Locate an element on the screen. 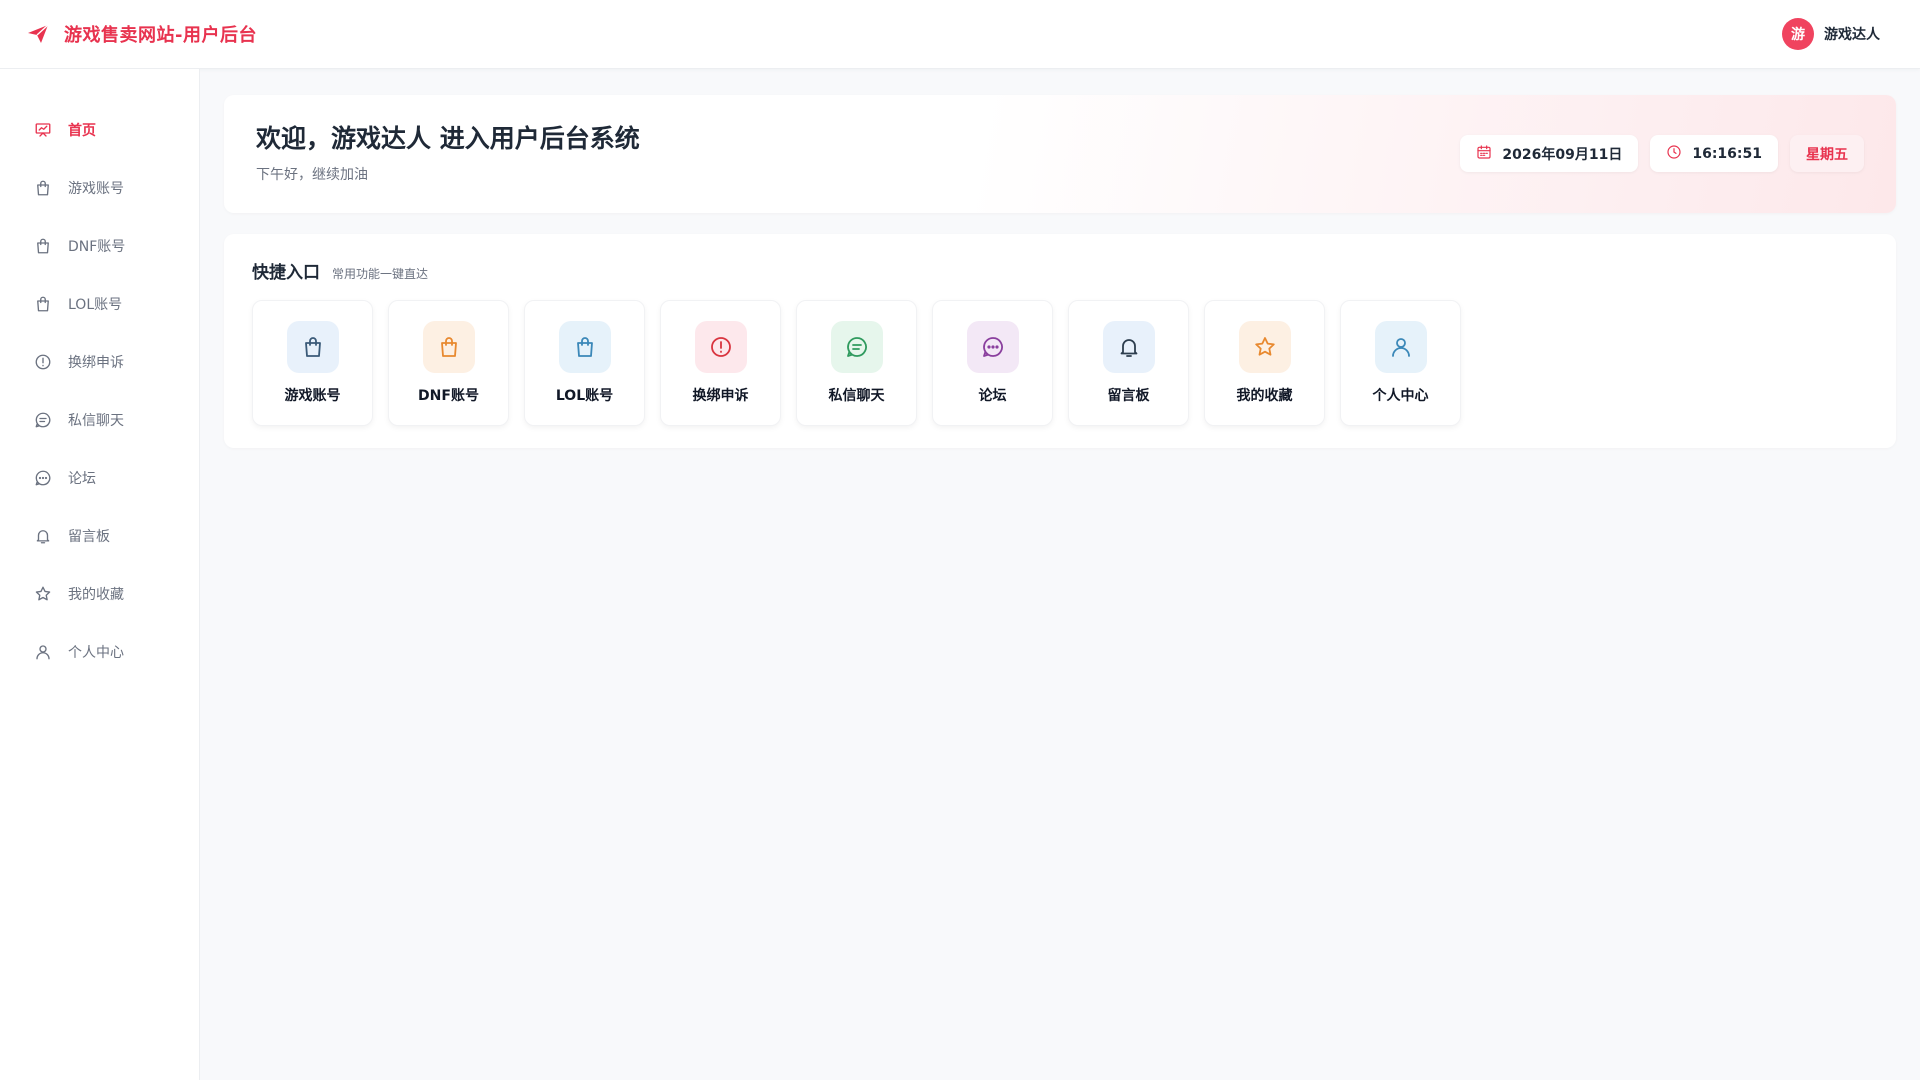 Image resolution: width=1920 pixels, height=1080 pixels. sidebar-item-private-chat: 私信聊天 is located at coordinates (99, 420).